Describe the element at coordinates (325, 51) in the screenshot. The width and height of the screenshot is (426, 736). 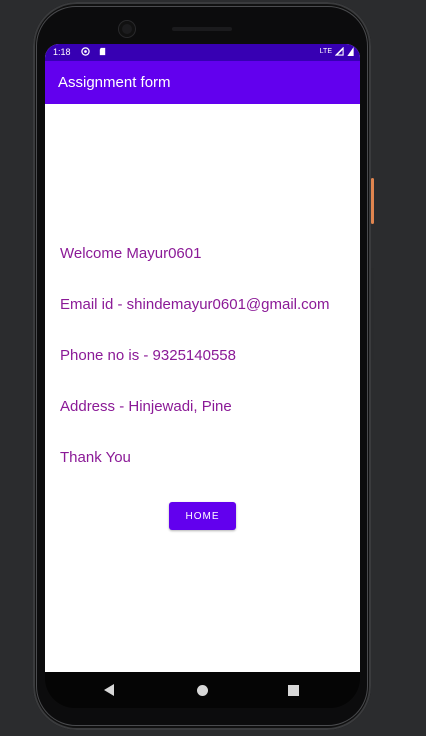
I see `network-label: LTE` at that location.